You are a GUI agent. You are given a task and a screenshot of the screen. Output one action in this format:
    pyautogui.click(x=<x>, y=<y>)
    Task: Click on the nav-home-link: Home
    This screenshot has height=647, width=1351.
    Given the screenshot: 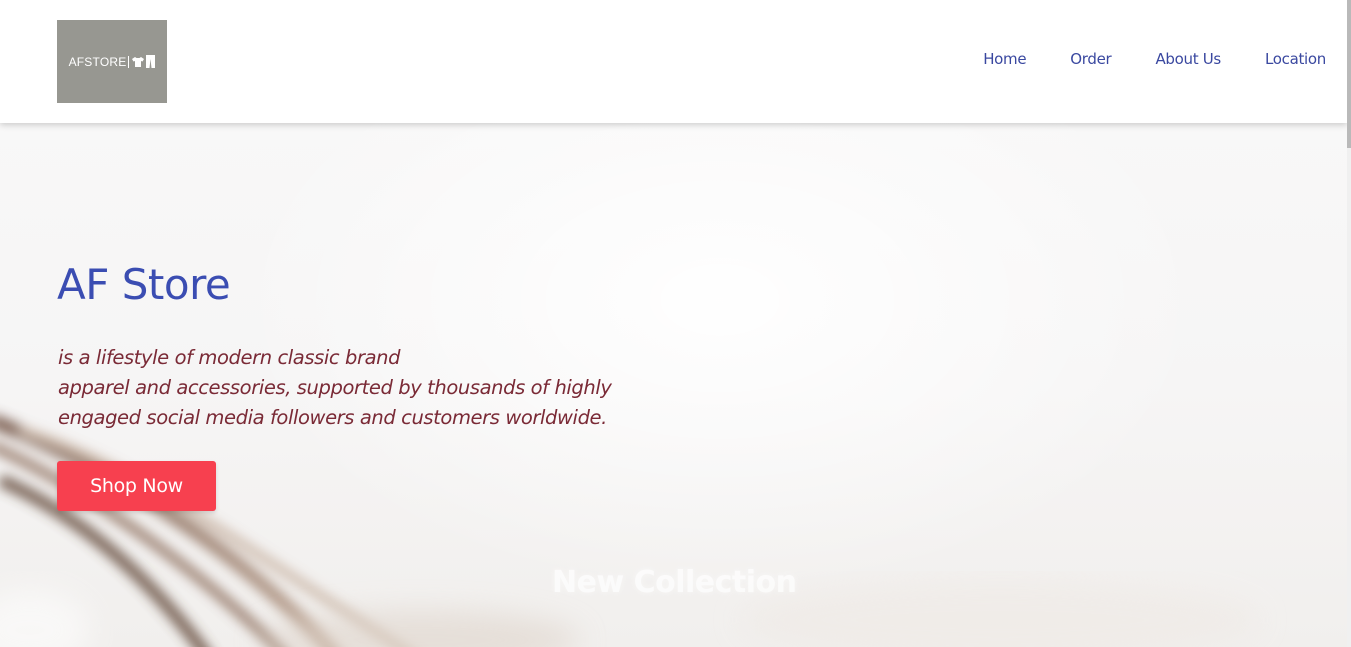 What is the action you would take?
    pyautogui.click(x=1004, y=59)
    